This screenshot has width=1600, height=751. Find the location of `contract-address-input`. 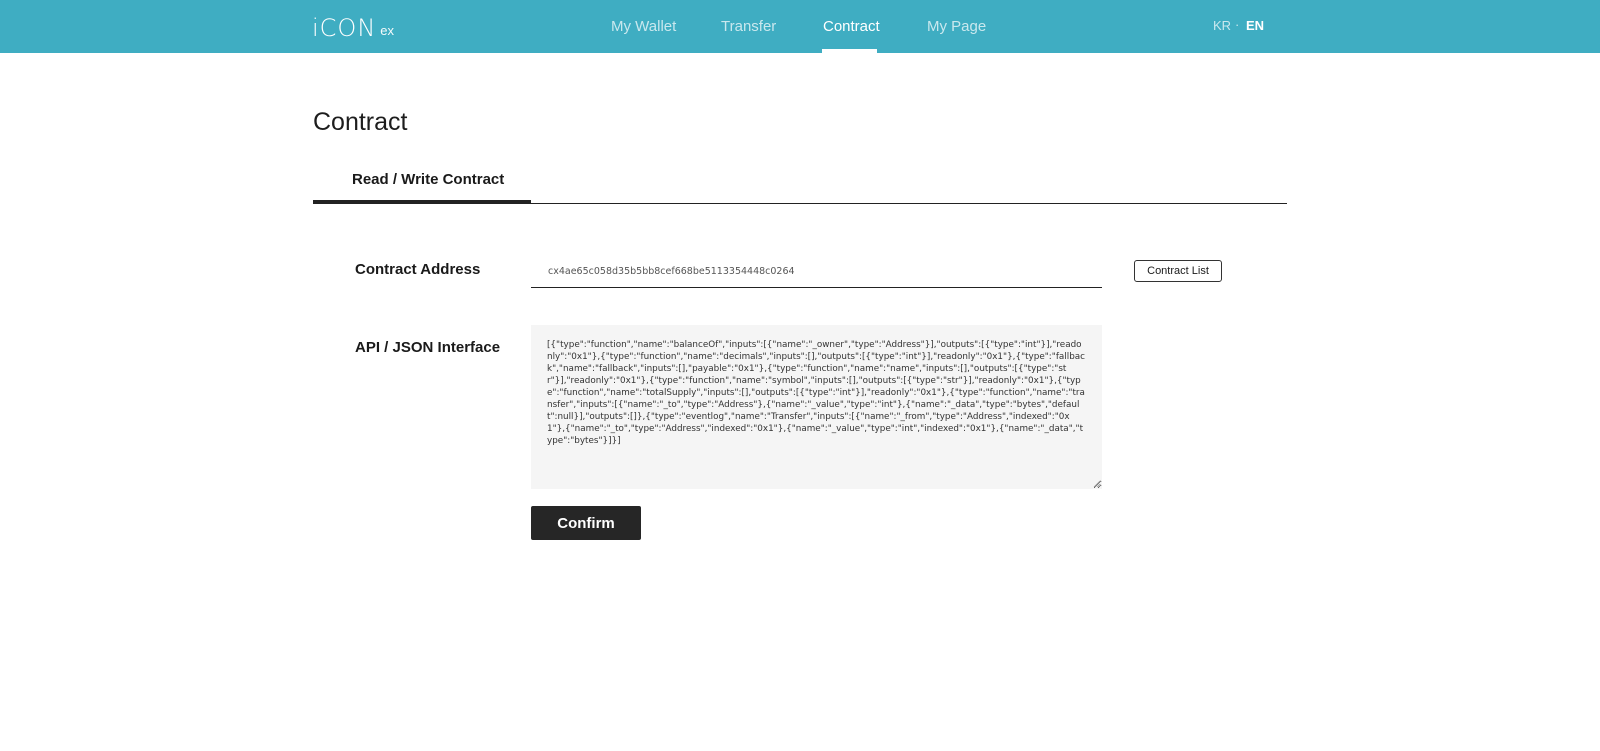

contract-address-input is located at coordinates (816, 272).